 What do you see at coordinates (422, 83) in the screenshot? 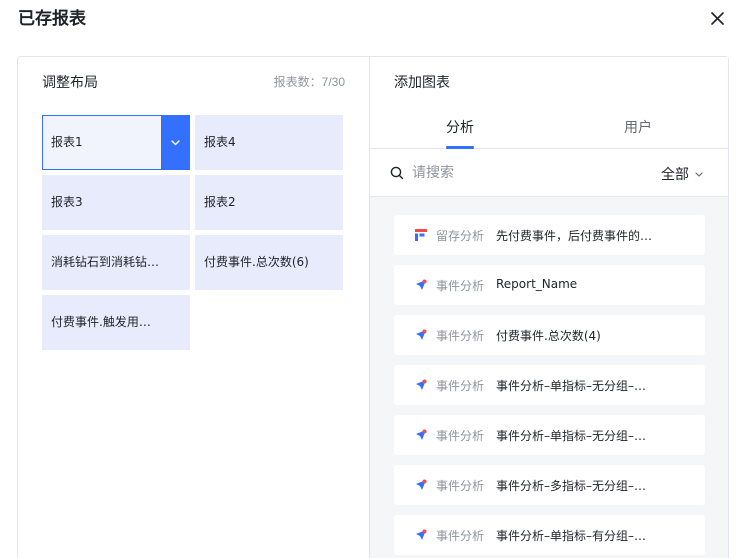
I see `add-chart-title: 添加图表` at bounding box center [422, 83].